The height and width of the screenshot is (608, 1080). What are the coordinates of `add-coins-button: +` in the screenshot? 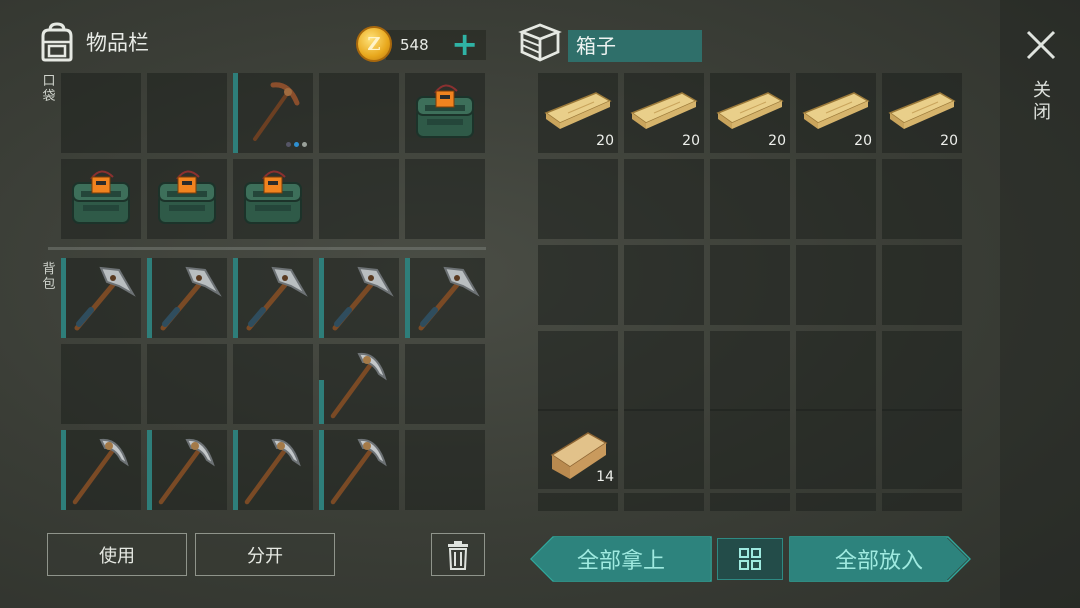 It's located at (464, 44).